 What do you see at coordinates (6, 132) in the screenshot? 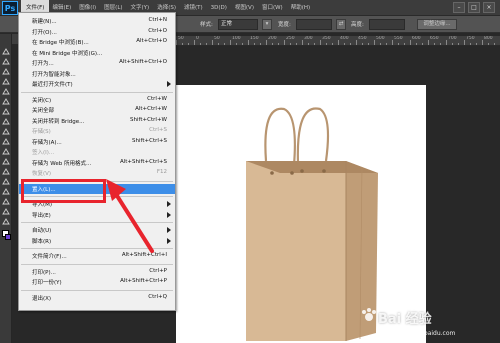
I see `history-brush-icon` at bounding box center [6, 132].